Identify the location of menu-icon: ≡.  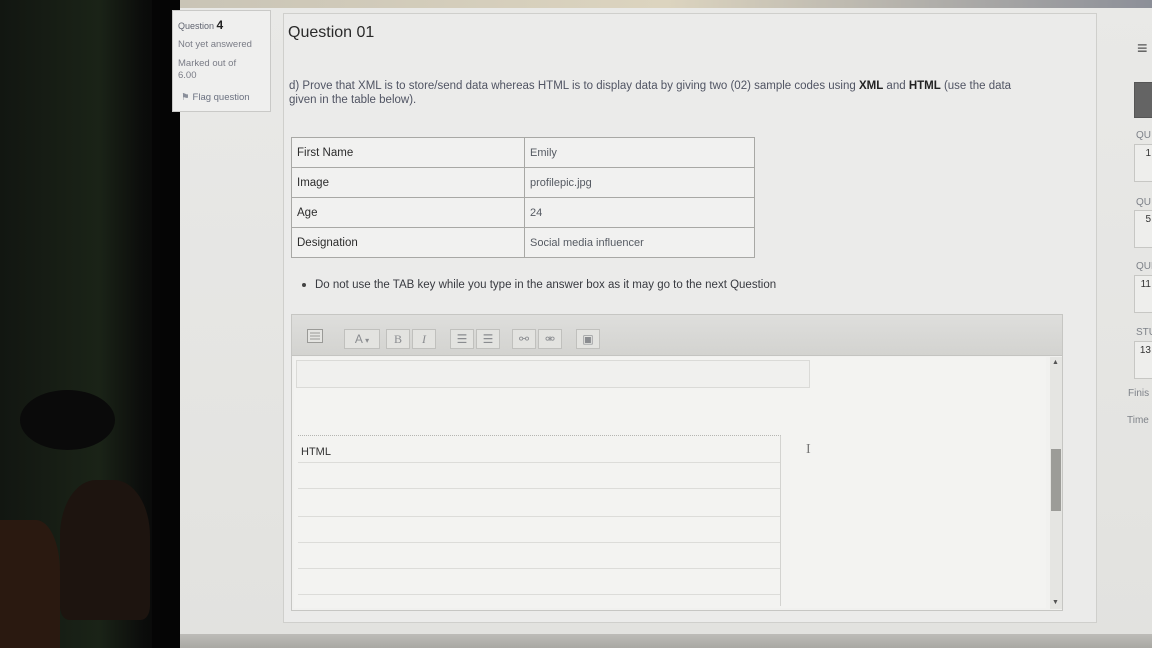
(1142, 48).